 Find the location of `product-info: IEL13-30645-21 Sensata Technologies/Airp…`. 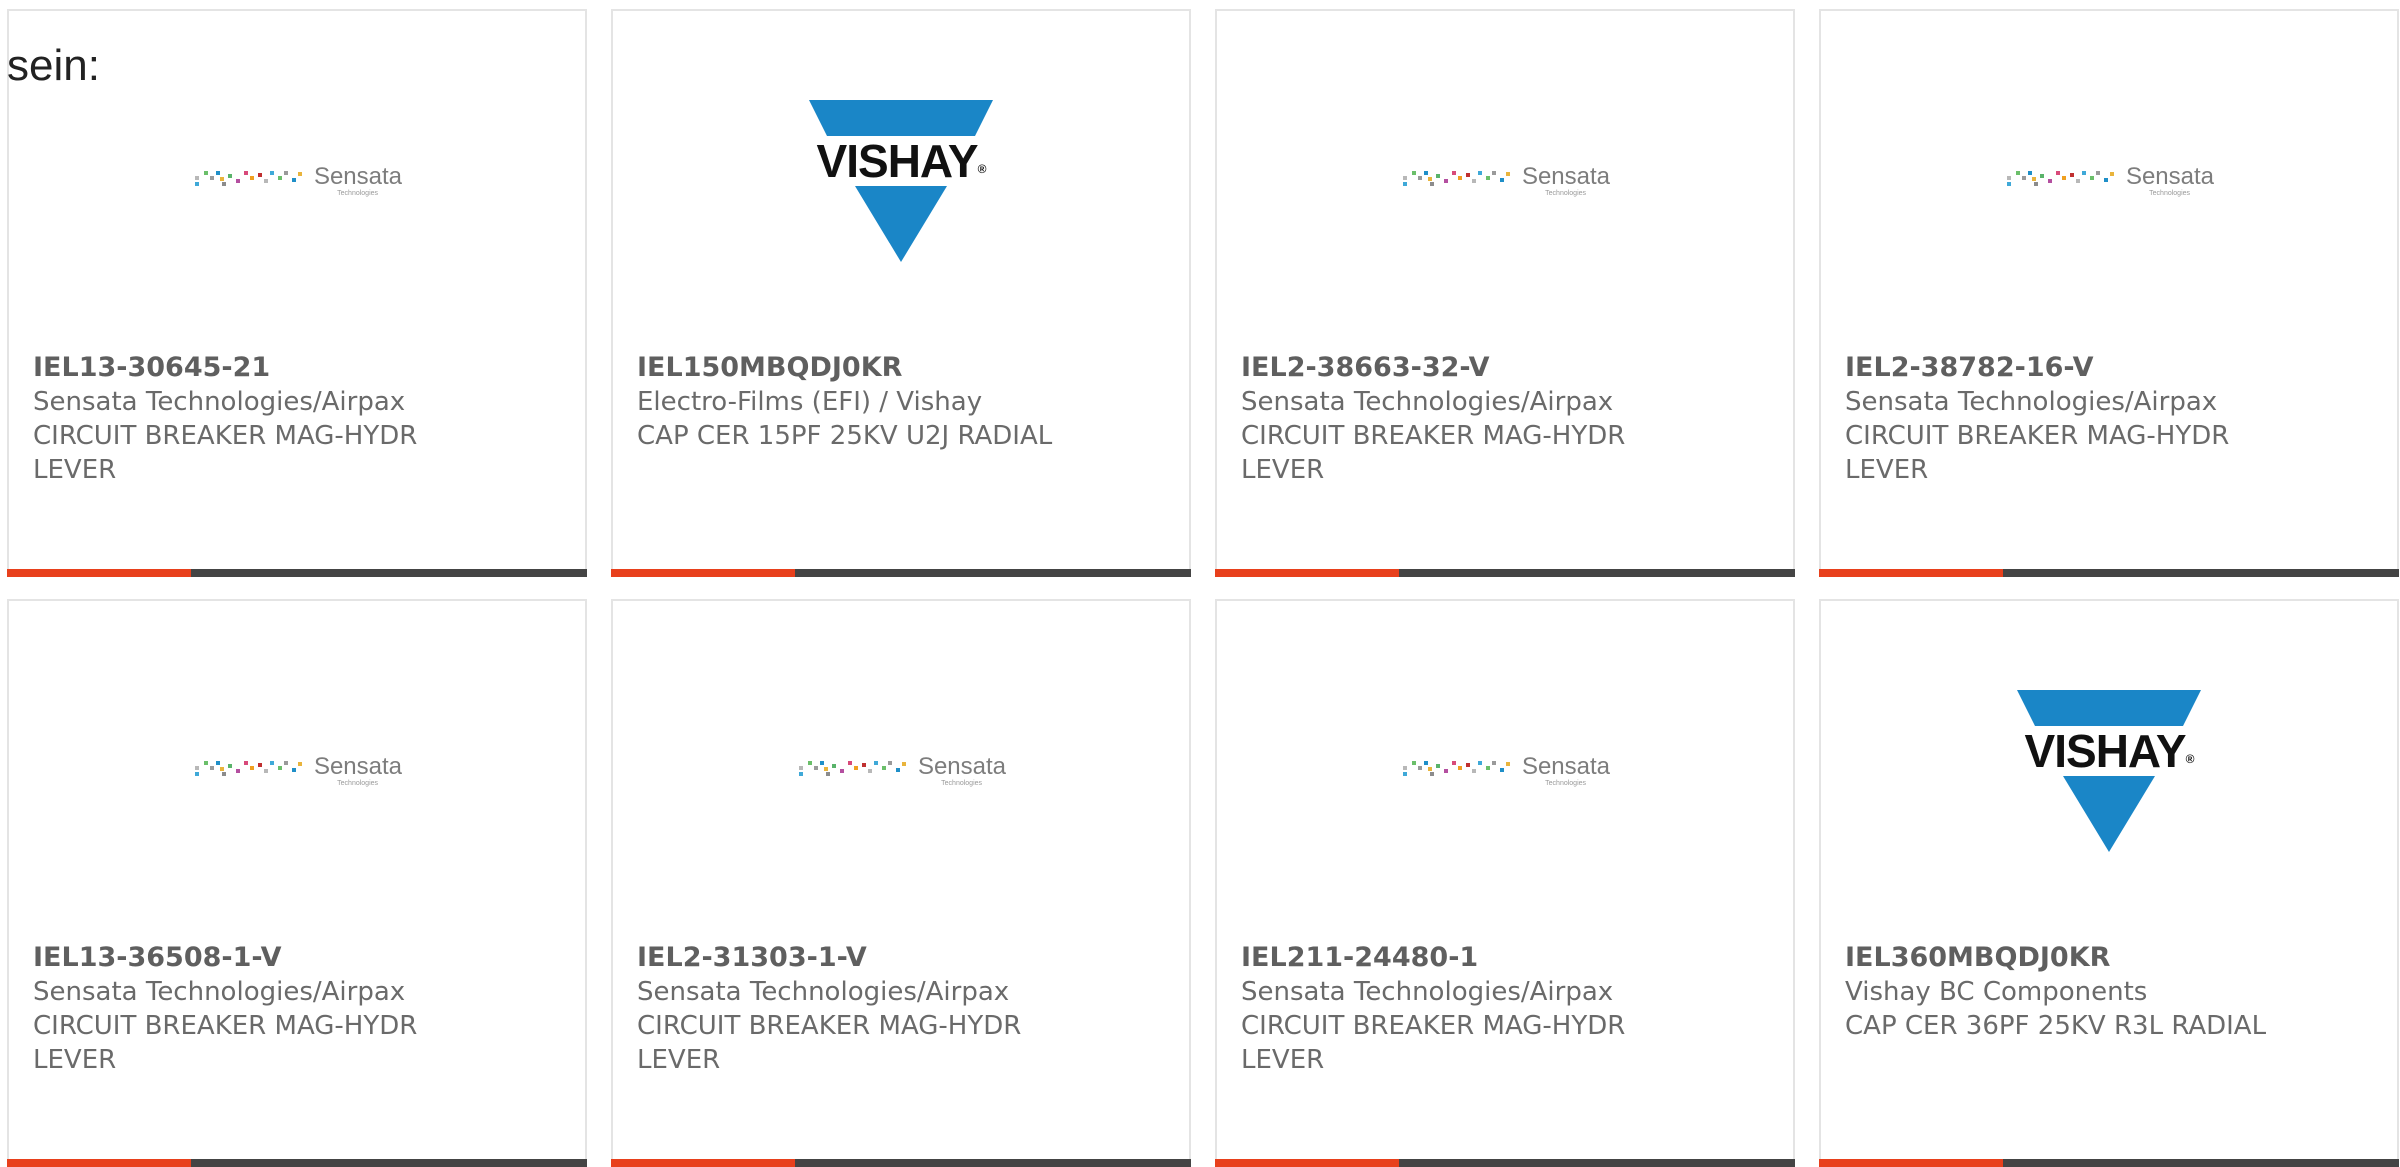

product-info: IEL13-30645-21 Sensata Technologies/Airp… is located at coordinates (301, 419).